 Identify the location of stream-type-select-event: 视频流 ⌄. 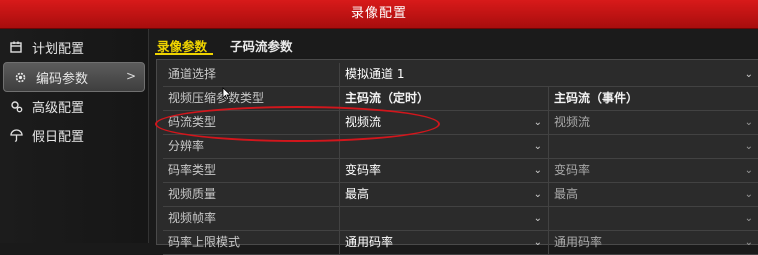
(653, 122).